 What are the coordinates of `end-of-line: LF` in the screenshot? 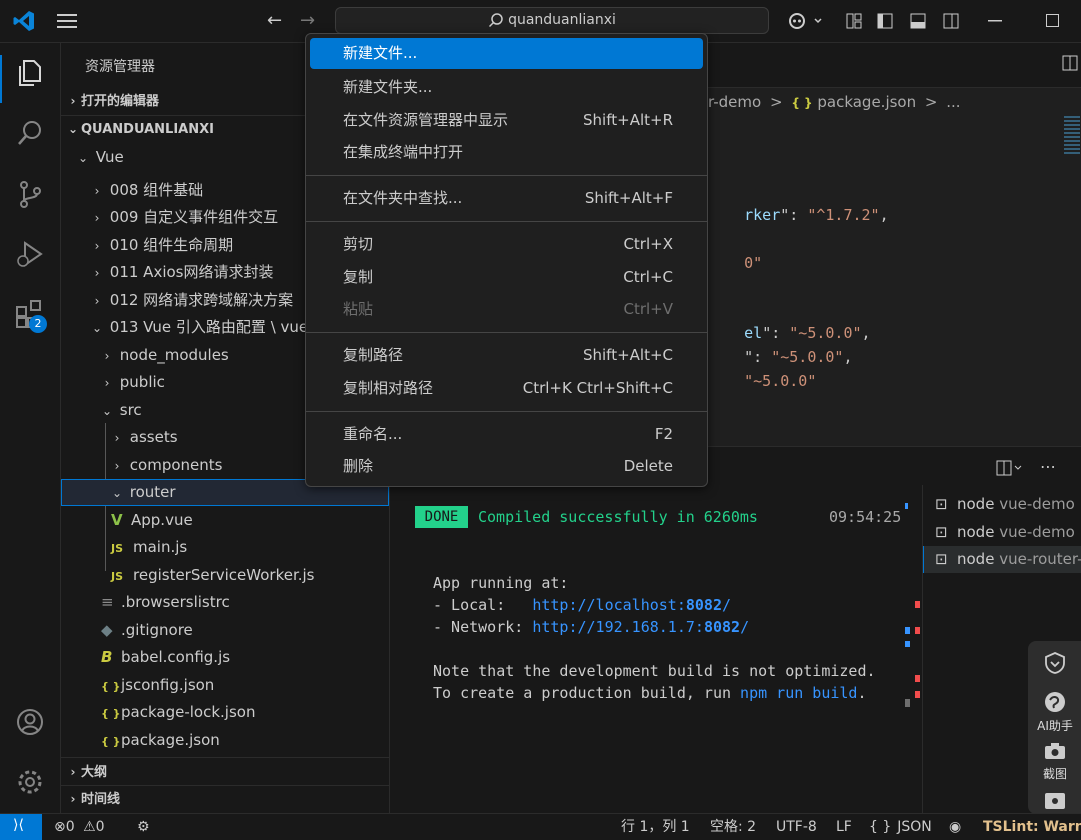 It's located at (844, 827).